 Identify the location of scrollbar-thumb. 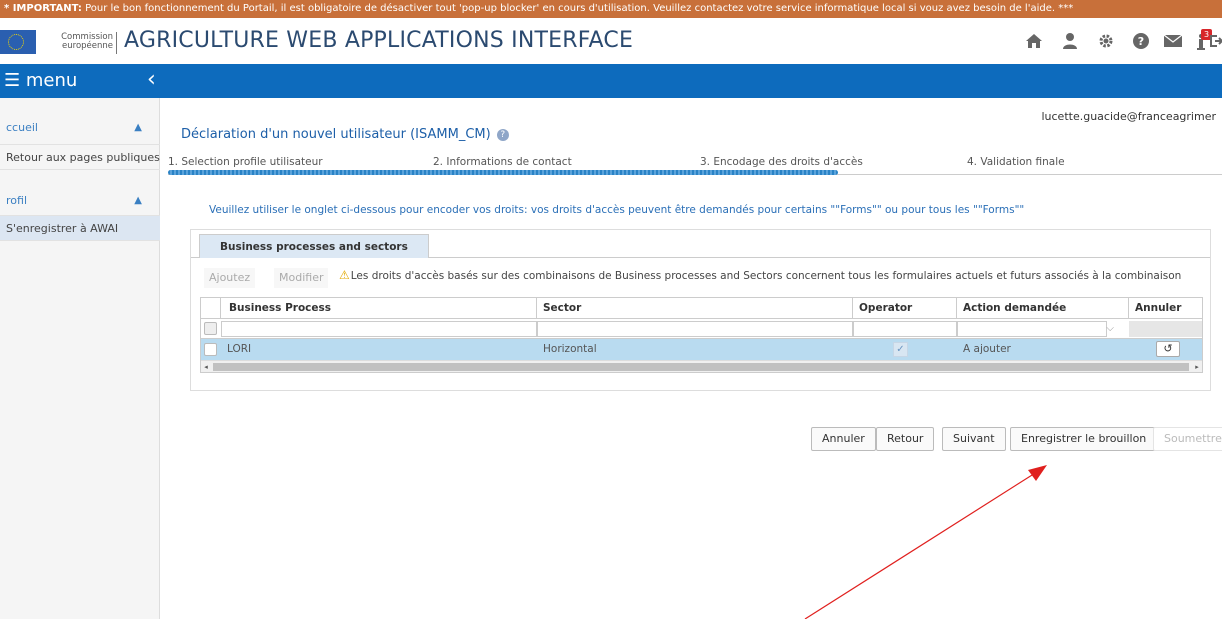
(701, 367).